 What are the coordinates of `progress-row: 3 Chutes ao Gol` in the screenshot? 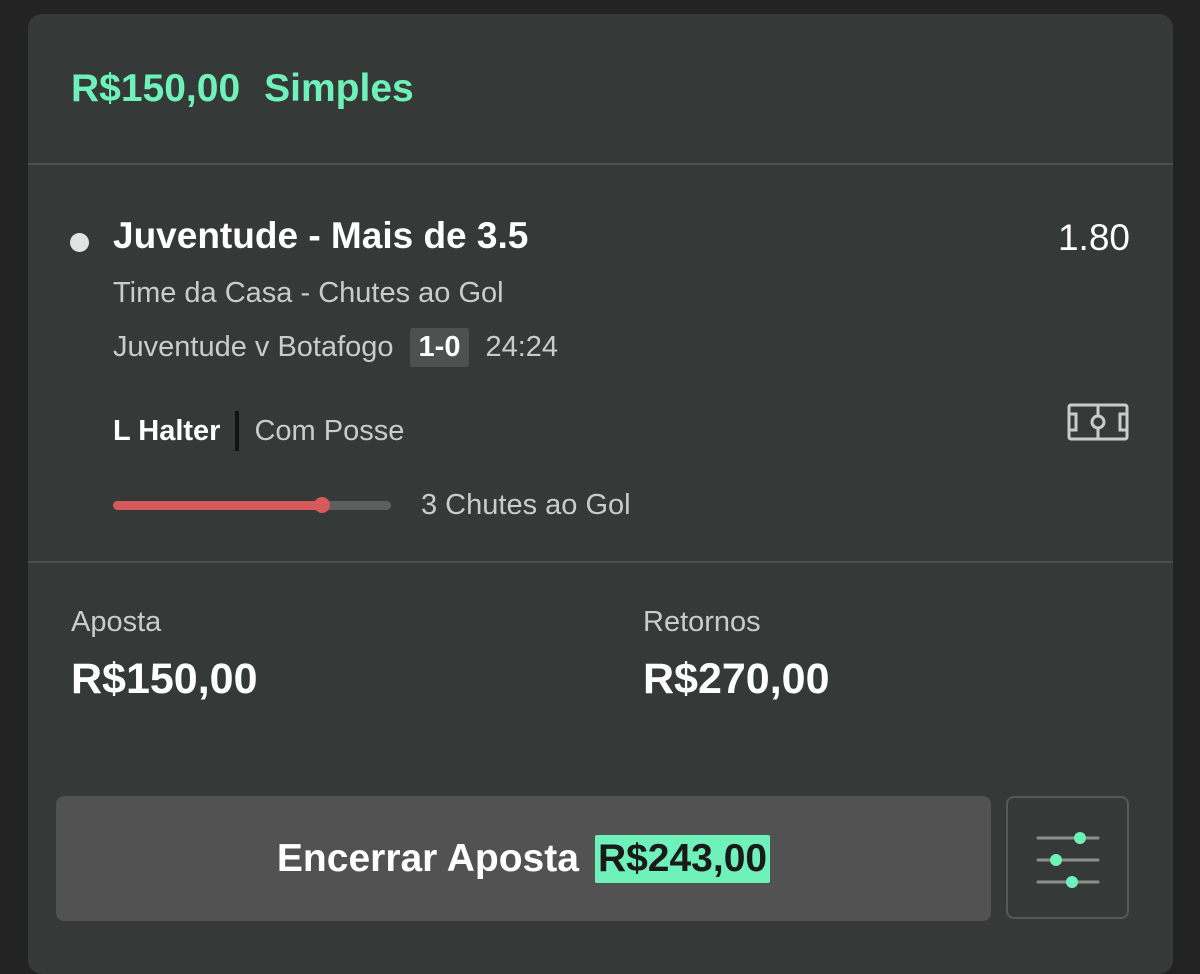 It's located at (372, 505).